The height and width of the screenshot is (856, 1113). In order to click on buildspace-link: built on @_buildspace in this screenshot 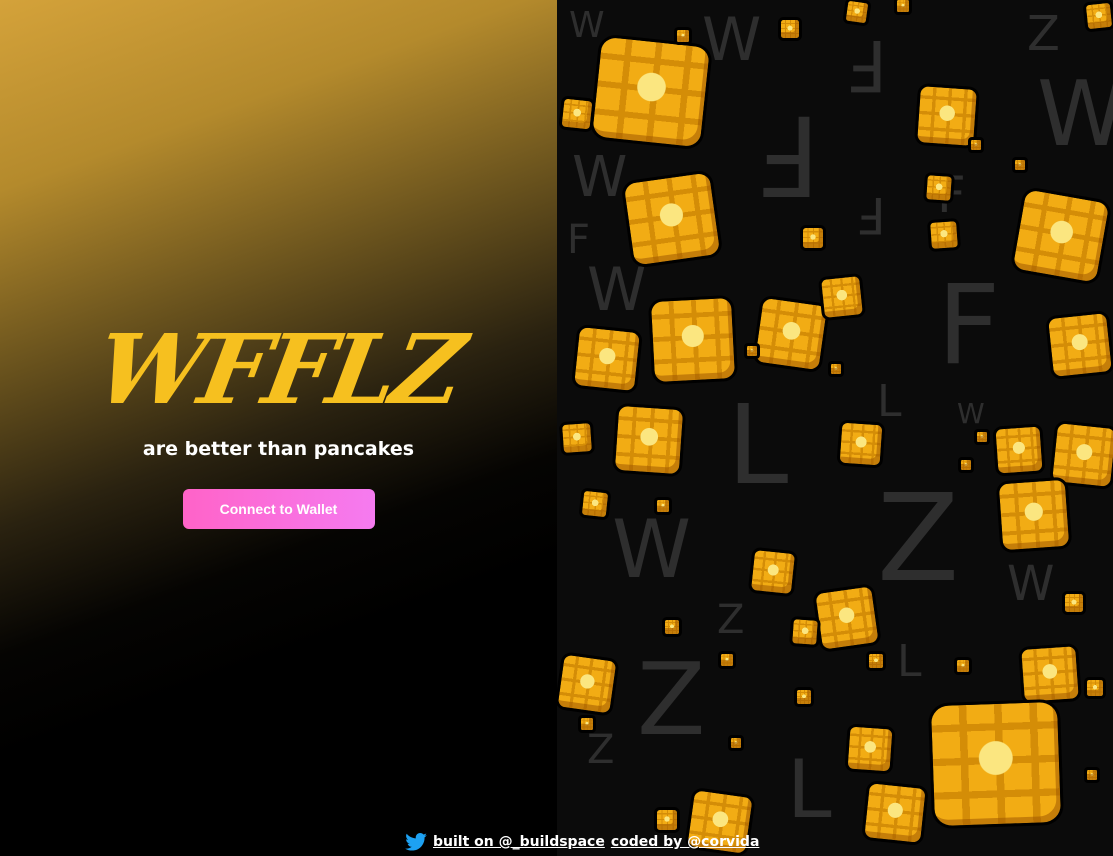, I will do `click(519, 842)`.